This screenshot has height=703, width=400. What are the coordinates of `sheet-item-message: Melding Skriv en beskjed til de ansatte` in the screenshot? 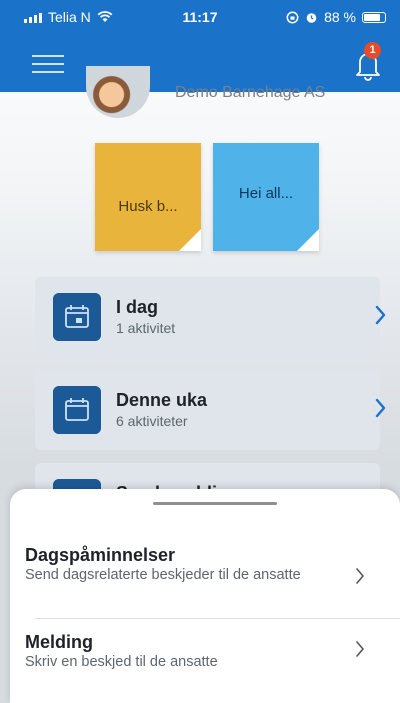 It's located at (195, 654).